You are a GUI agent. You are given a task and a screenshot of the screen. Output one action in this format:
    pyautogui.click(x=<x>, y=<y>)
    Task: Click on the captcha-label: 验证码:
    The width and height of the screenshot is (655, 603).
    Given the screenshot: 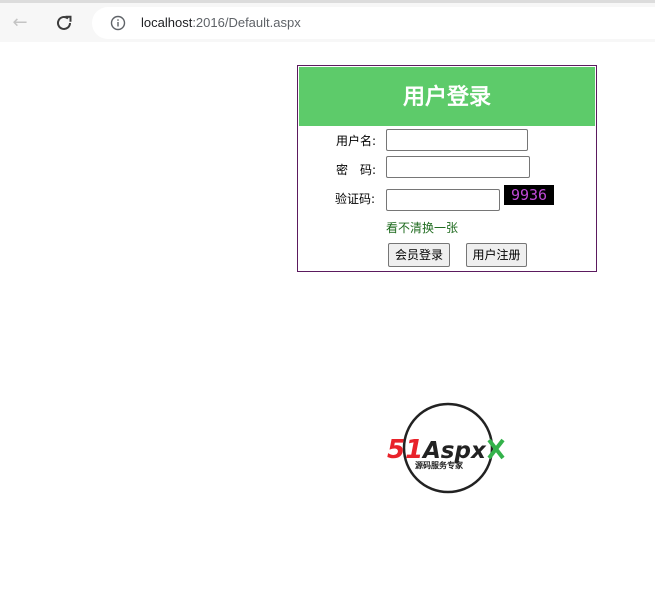 What is the action you would take?
    pyautogui.click(x=355, y=199)
    